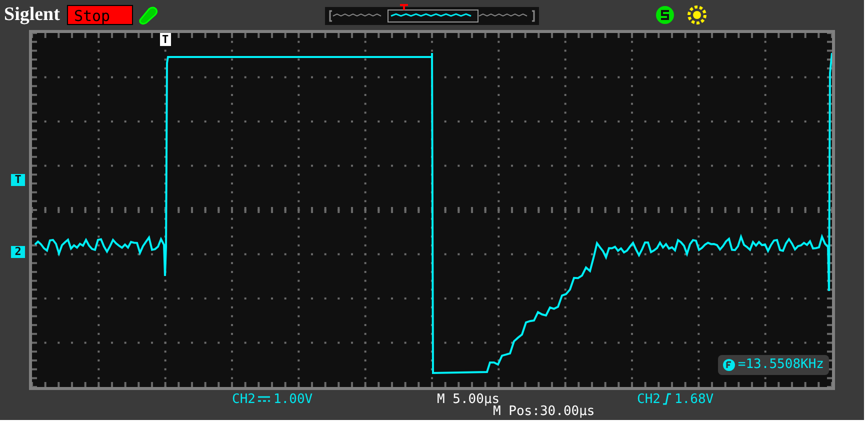 Image resolution: width=868 pixels, height=424 pixels. I want to click on trigger-level: 1.68V, so click(694, 399).